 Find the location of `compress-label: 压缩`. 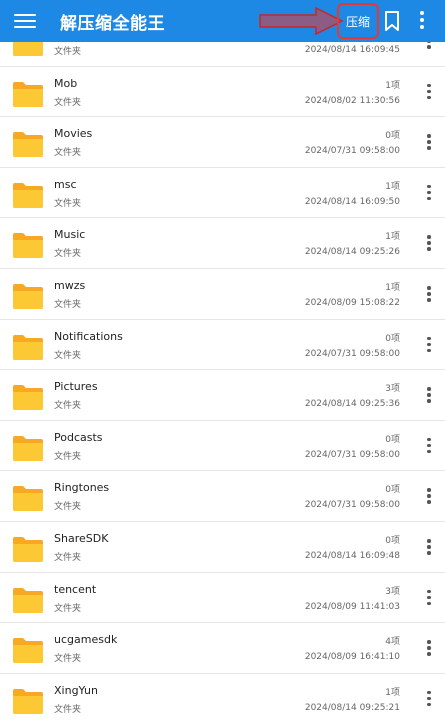

compress-label: 压缩 is located at coordinates (357, 21).